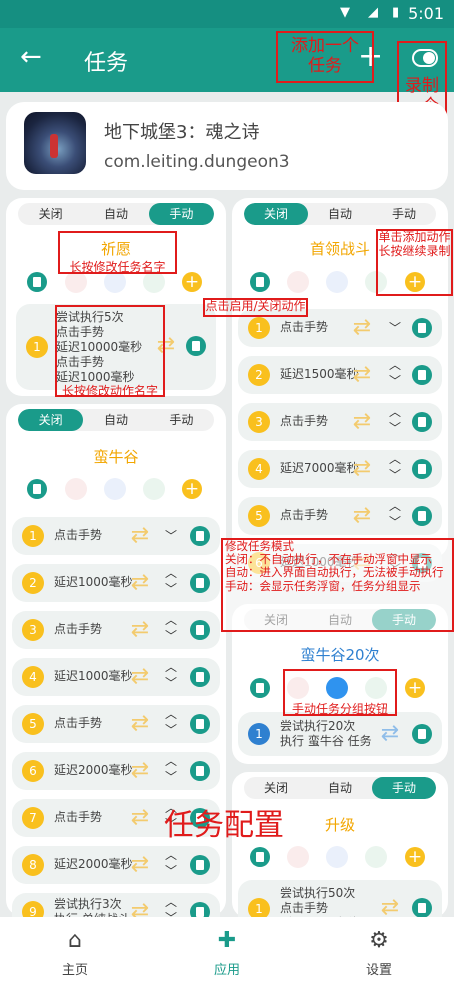 The width and height of the screenshot is (454, 983). I want to click on action-row: 1 尝试执行20次 执行 蛮牛谷 任务 ⇄, so click(340, 734).